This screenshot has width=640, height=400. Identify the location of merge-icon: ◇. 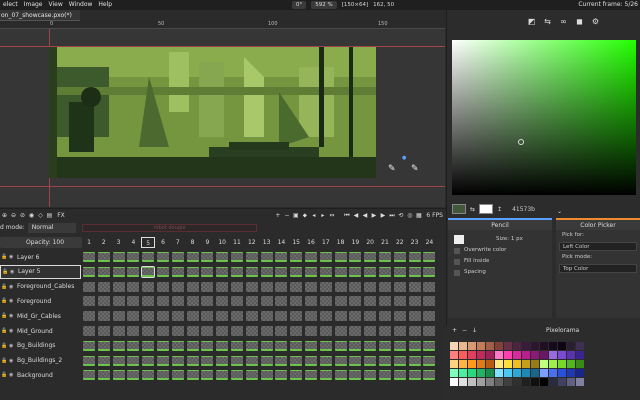
(40, 215).